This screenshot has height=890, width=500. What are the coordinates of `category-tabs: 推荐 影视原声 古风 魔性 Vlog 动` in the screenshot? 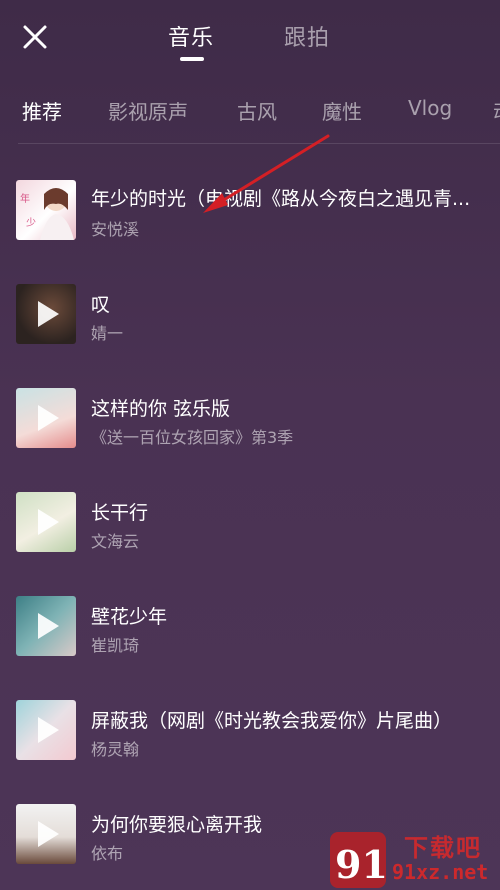 It's located at (250, 112).